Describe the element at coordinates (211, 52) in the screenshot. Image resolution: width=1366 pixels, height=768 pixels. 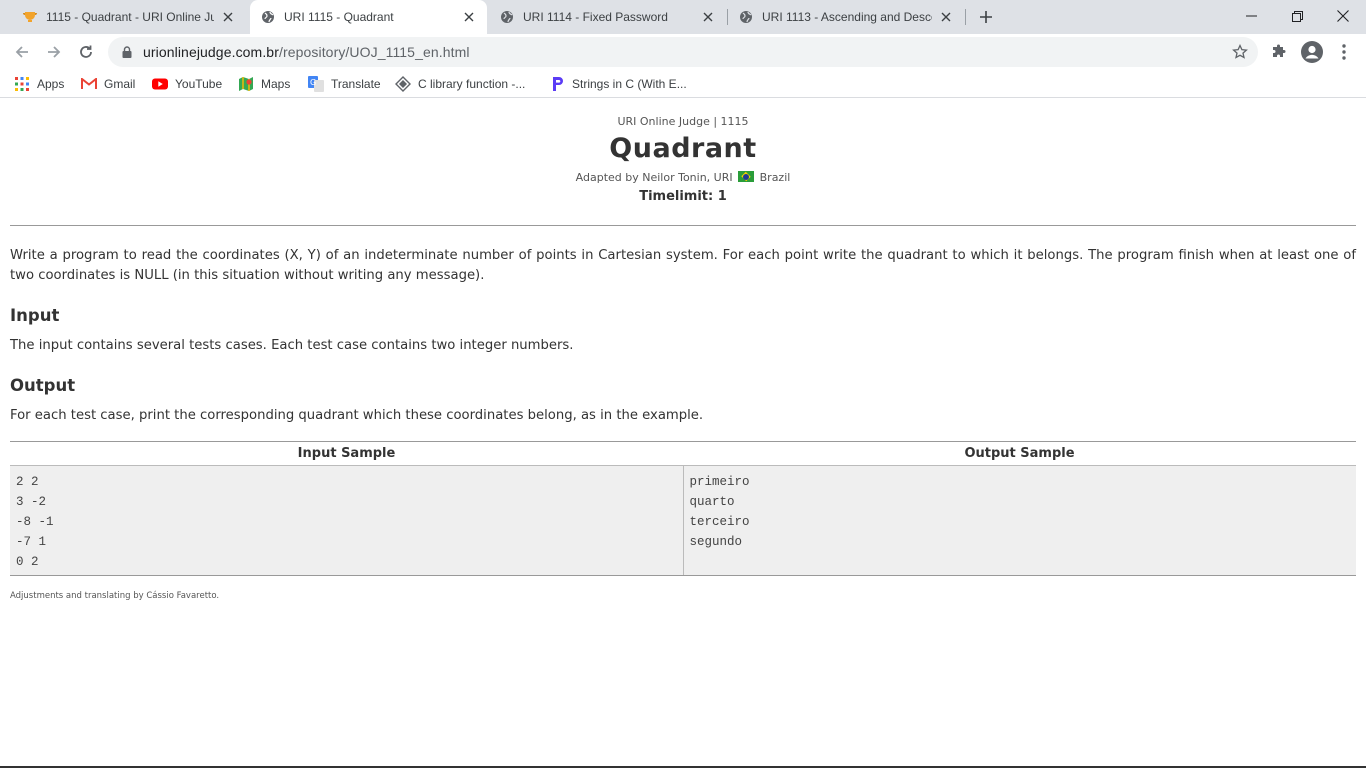
I see `url-host: urionlinejudge.com.br` at that location.